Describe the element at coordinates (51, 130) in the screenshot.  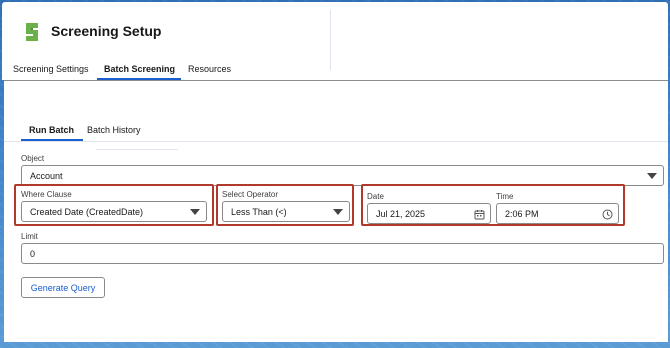
I see `tab-run-batch: Run Batch` at that location.